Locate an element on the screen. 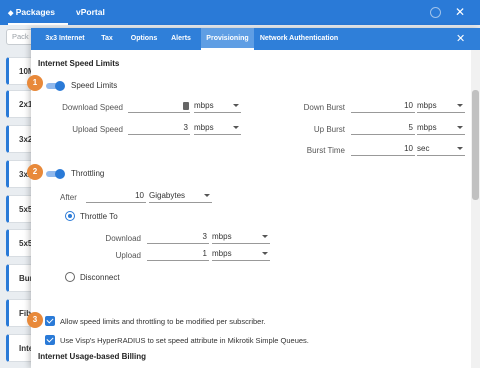 The height and width of the screenshot is (368, 480). tab-options: Options is located at coordinates (144, 39).